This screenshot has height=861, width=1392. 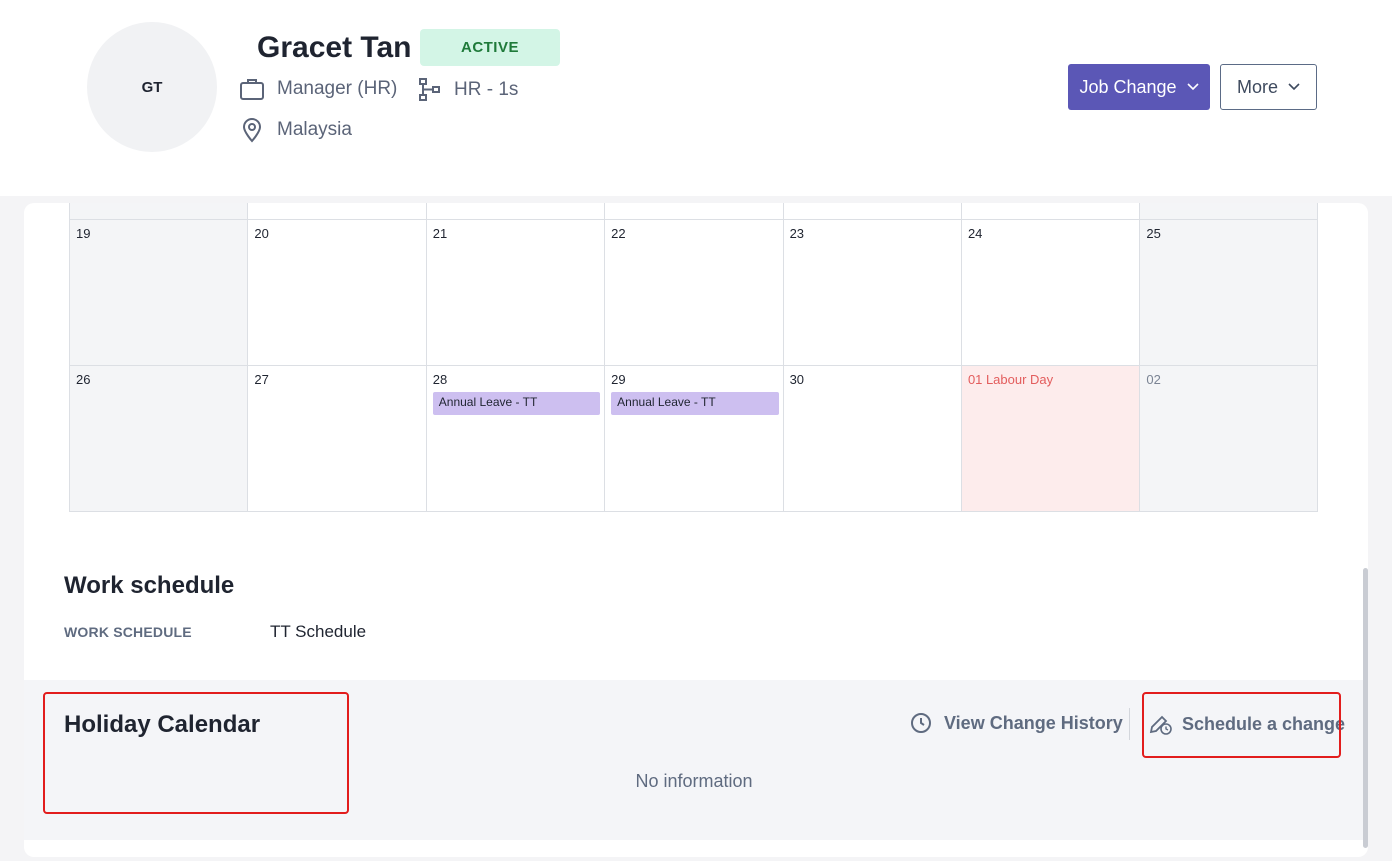 I want to click on day-number: 26, so click(x=83, y=379).